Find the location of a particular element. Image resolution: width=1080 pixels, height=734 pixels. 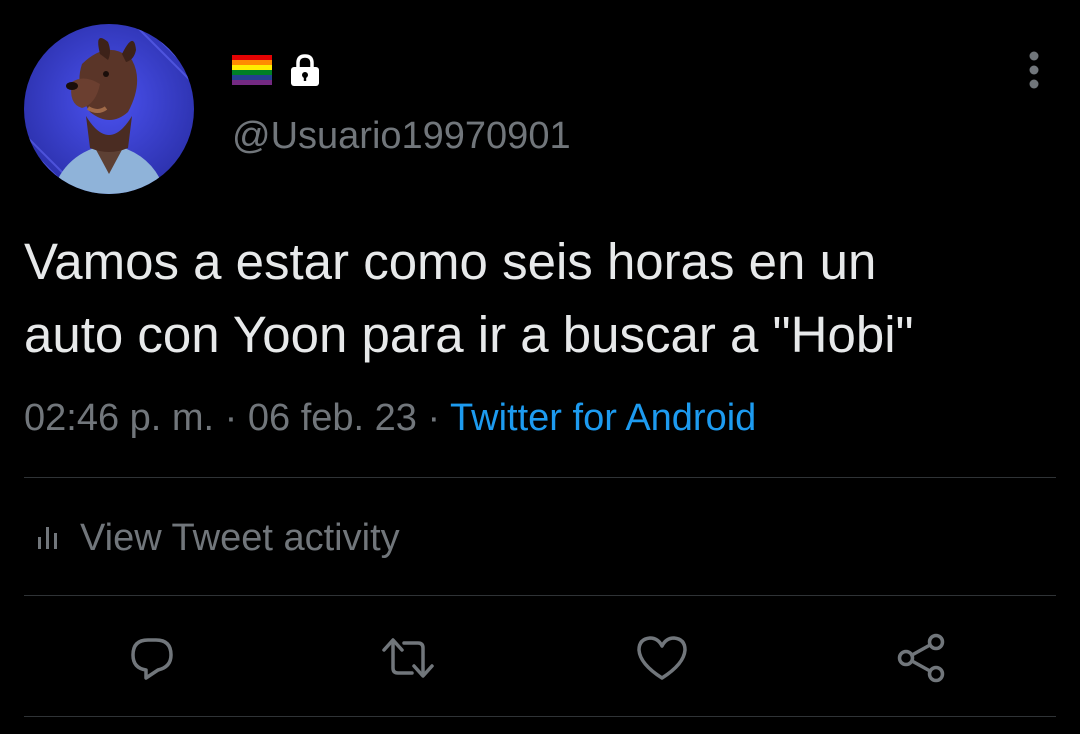

share-icon is located at coordinates (921, 658).